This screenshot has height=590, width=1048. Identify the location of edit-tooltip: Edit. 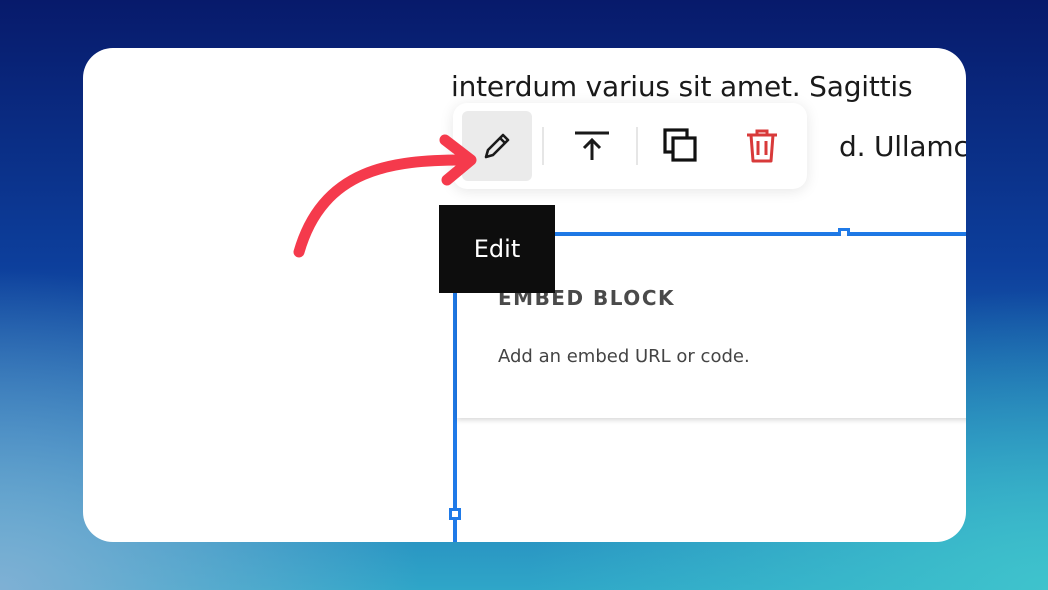
(497, 249).